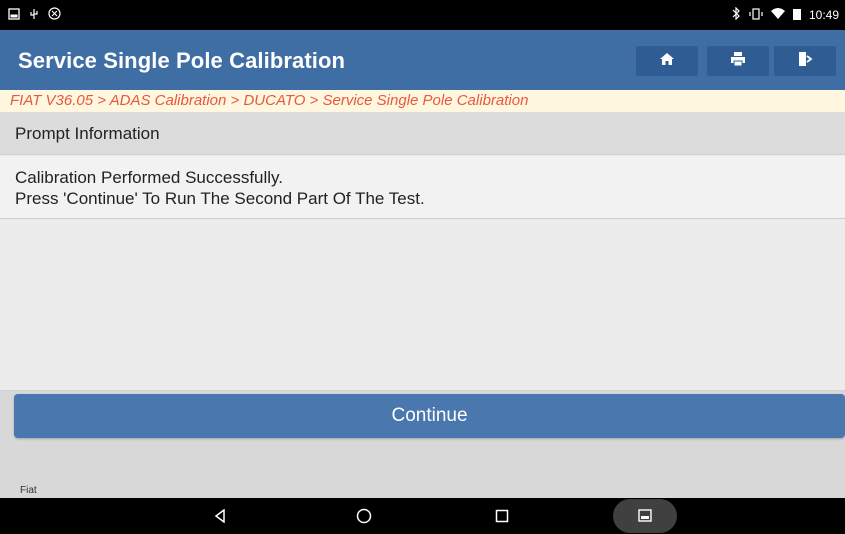 This screenshot has width=845, height=534. I want to click on home-icon, so click(667, 61).